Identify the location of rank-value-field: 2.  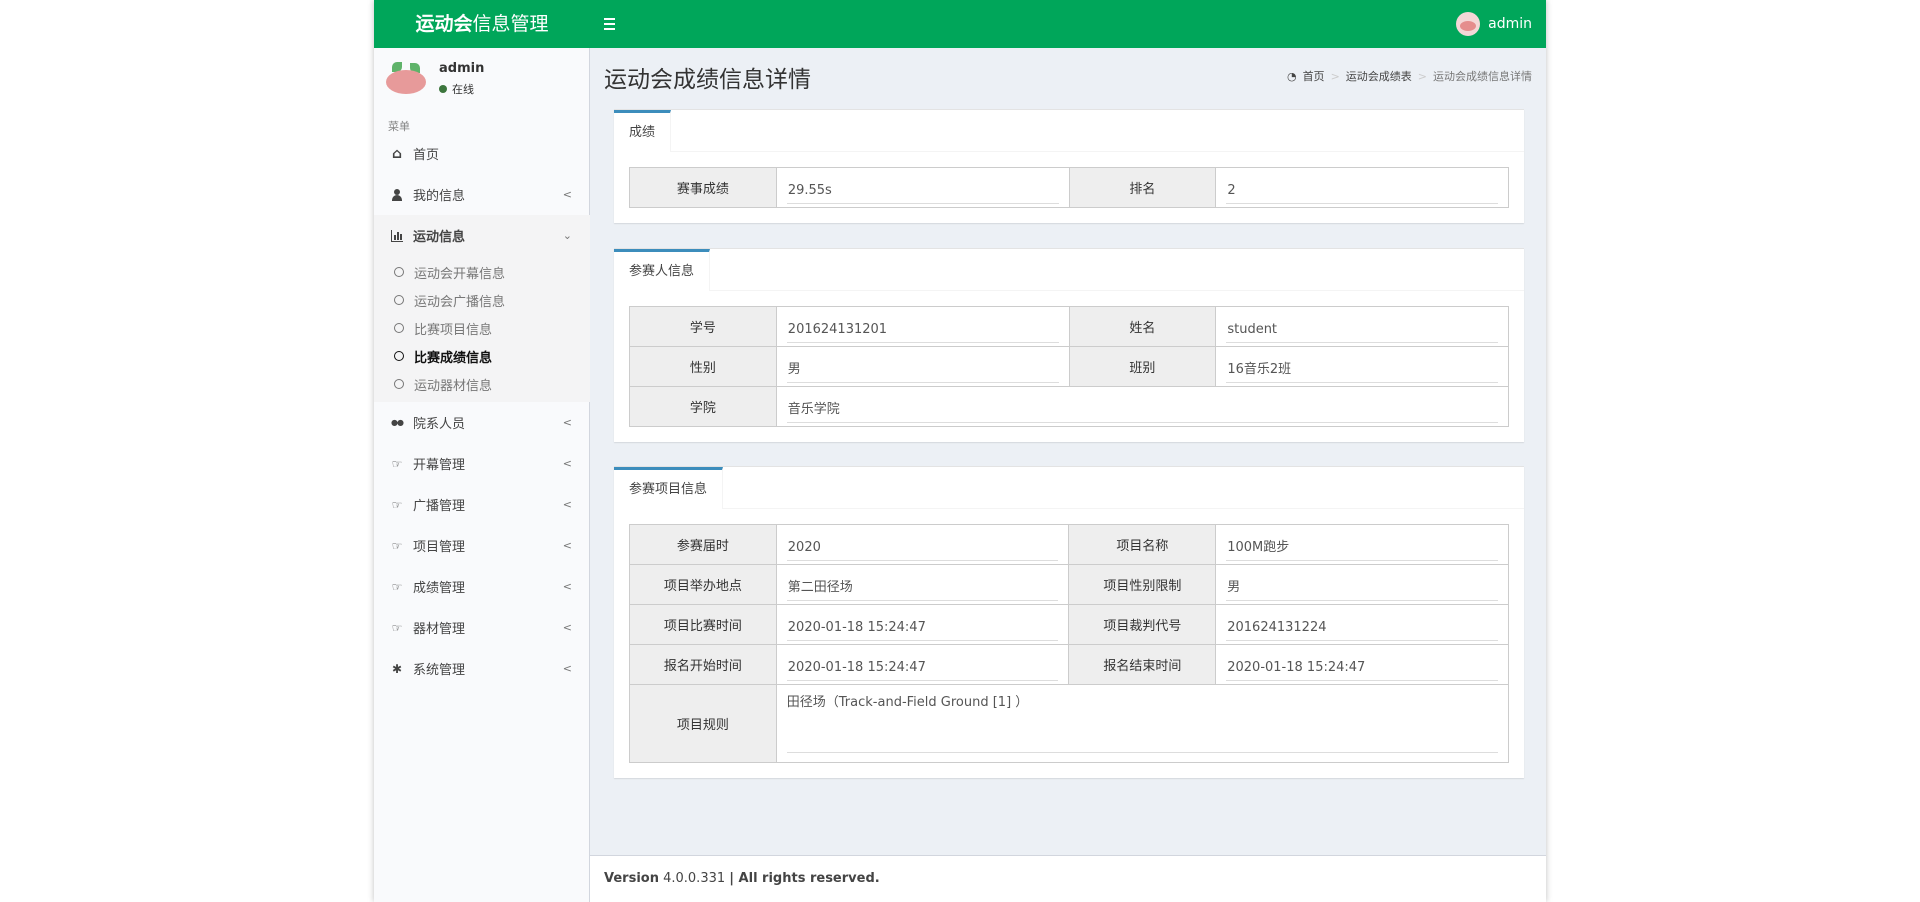
(1362, 191).